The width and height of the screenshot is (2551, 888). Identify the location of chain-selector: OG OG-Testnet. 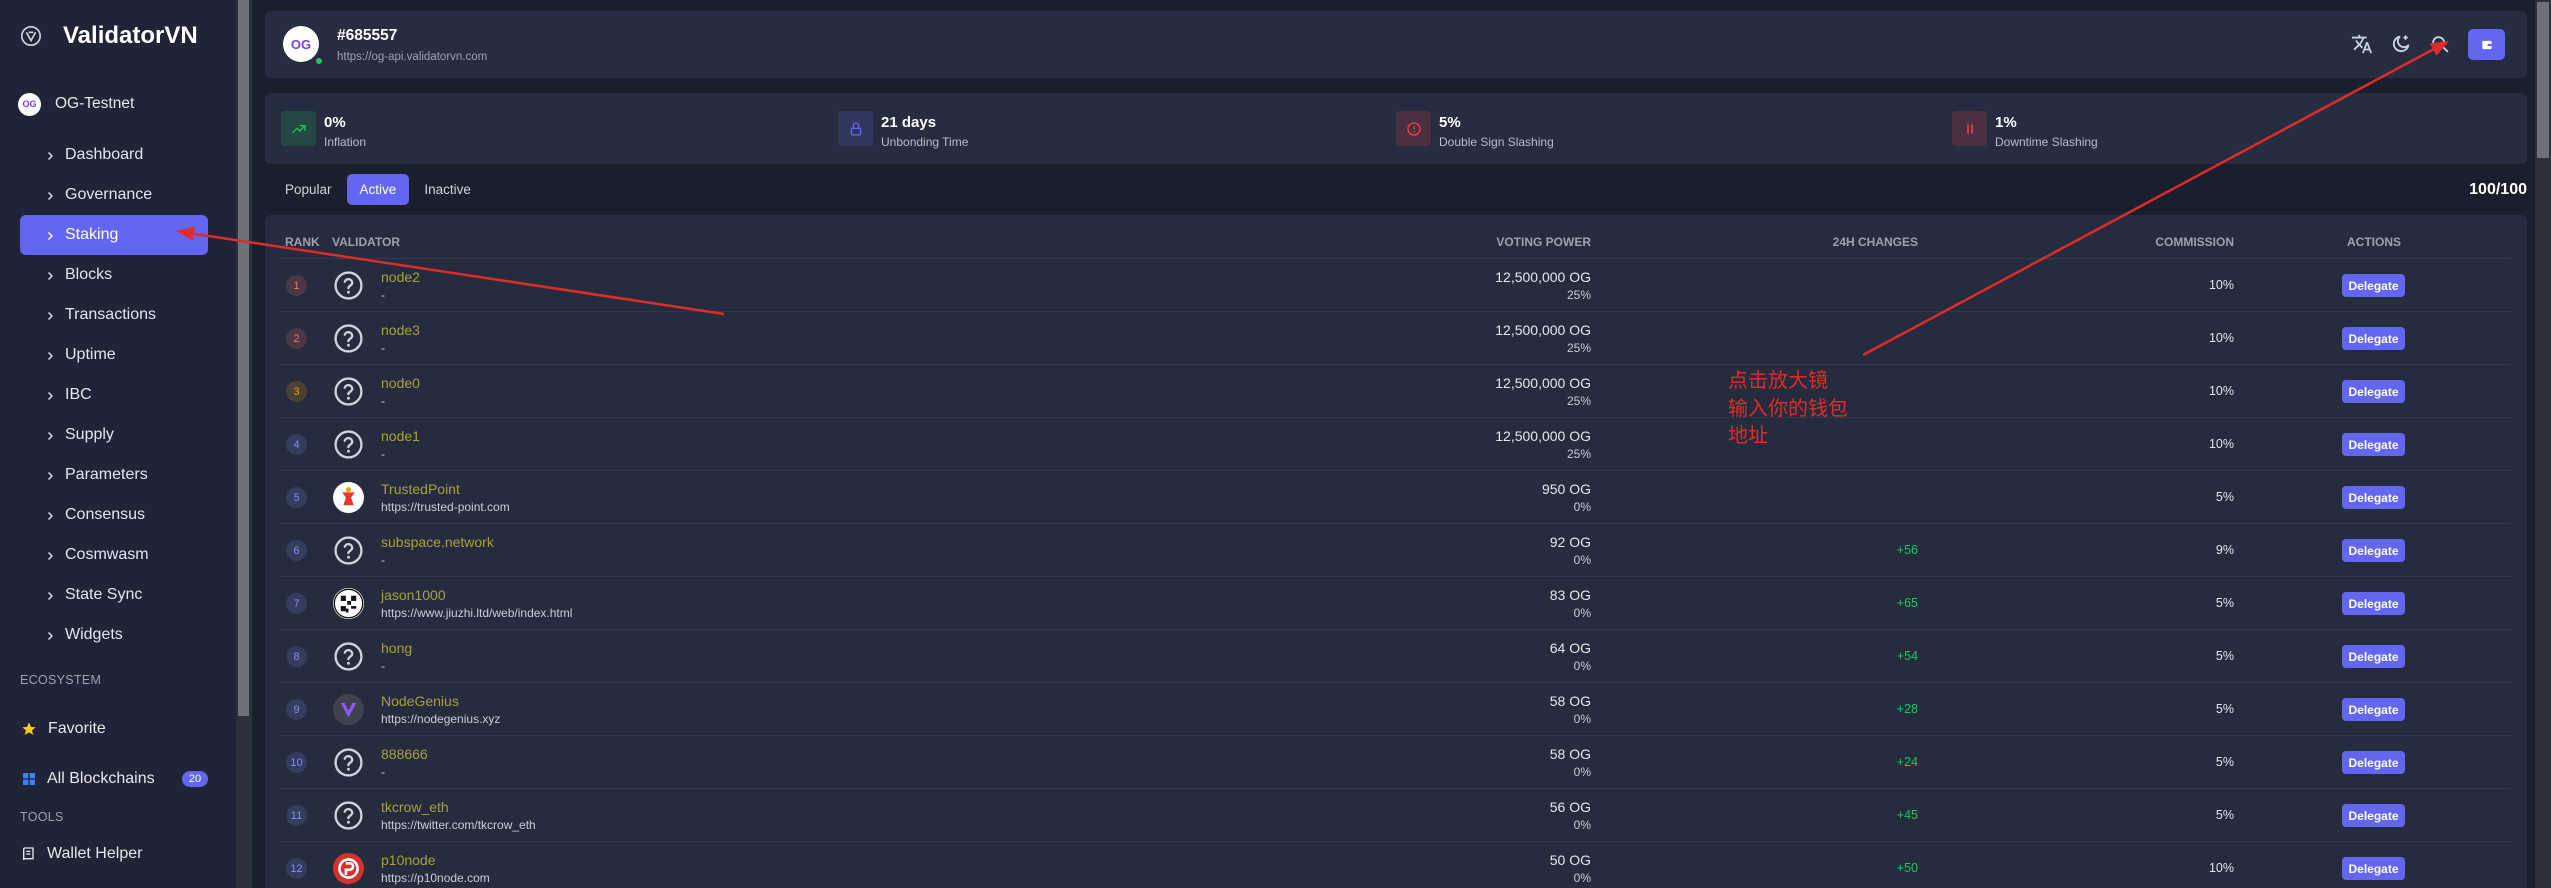
(76, 104).